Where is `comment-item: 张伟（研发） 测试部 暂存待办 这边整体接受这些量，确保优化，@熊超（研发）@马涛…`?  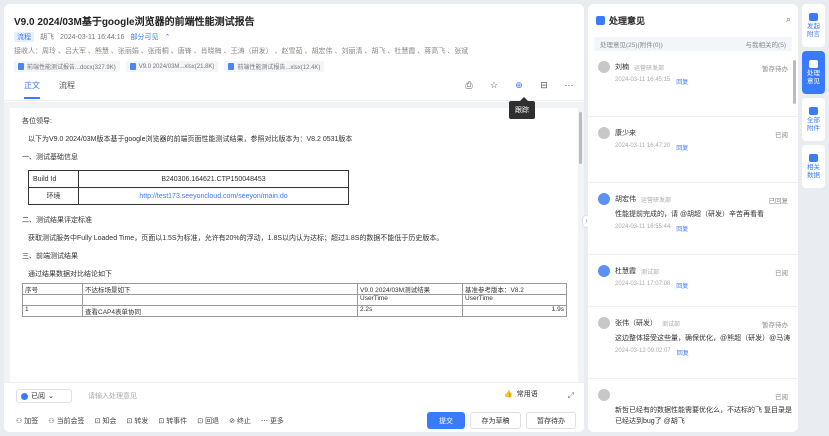 comment-item: 张伟（研发） 测试部 暂存待办 这边整体接受这些量，确保优化，@熊超（研发）@马涛… is located at coordinates (693, 343).